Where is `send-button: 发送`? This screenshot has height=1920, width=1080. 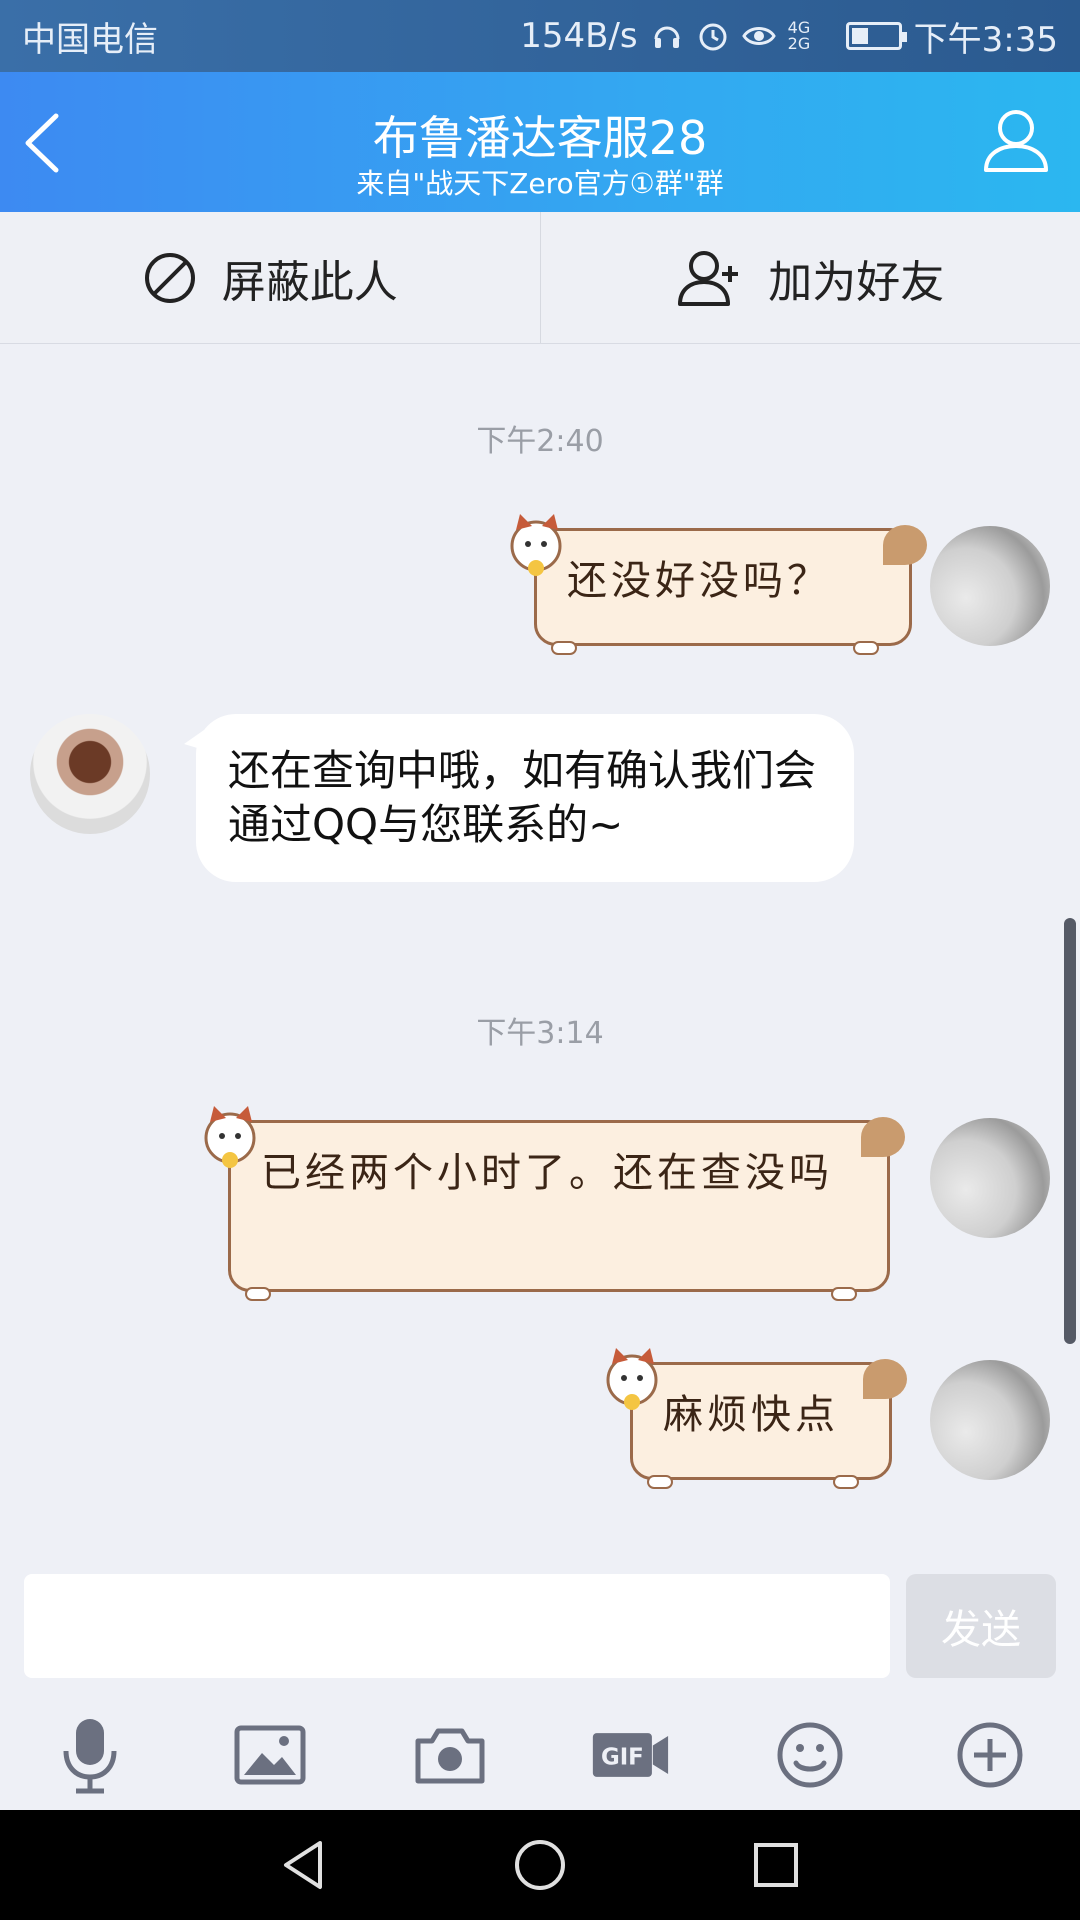 send-button: 发送 is located at coordinates (981, 1626).